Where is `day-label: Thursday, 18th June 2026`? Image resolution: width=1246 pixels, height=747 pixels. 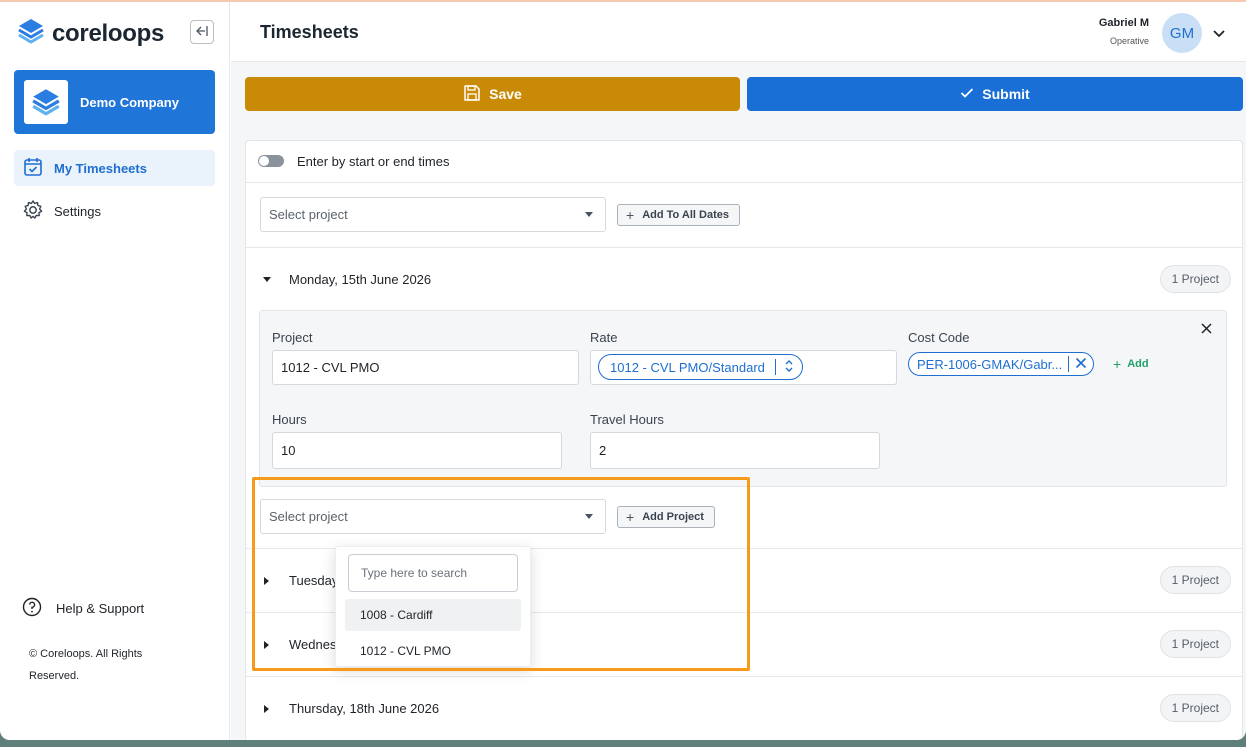 day-label: Thursday, 18th June 2026 is located at coordinates (364, 708).